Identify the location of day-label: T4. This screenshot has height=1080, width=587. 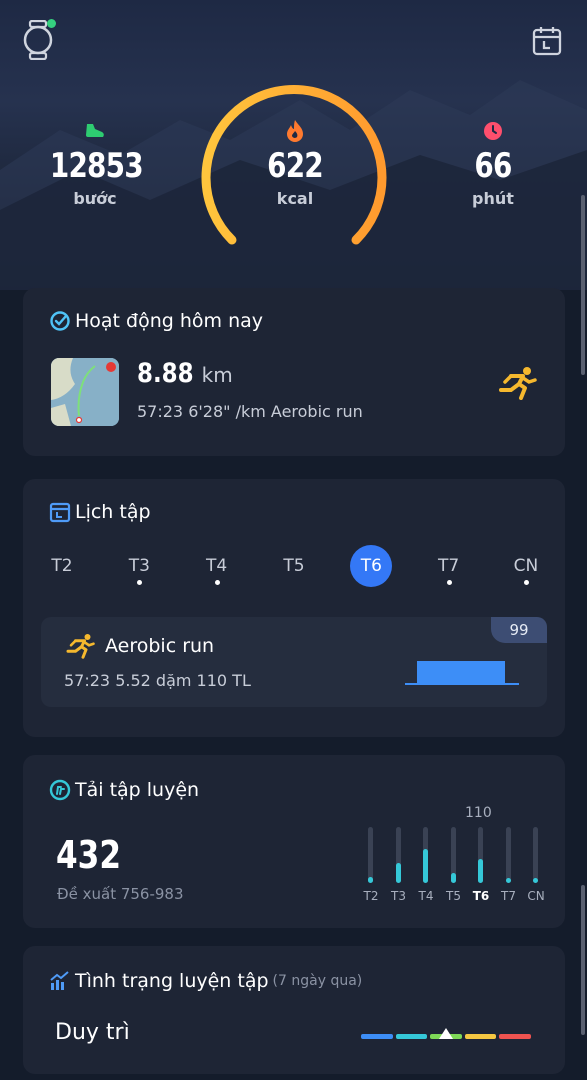
(217, 566).